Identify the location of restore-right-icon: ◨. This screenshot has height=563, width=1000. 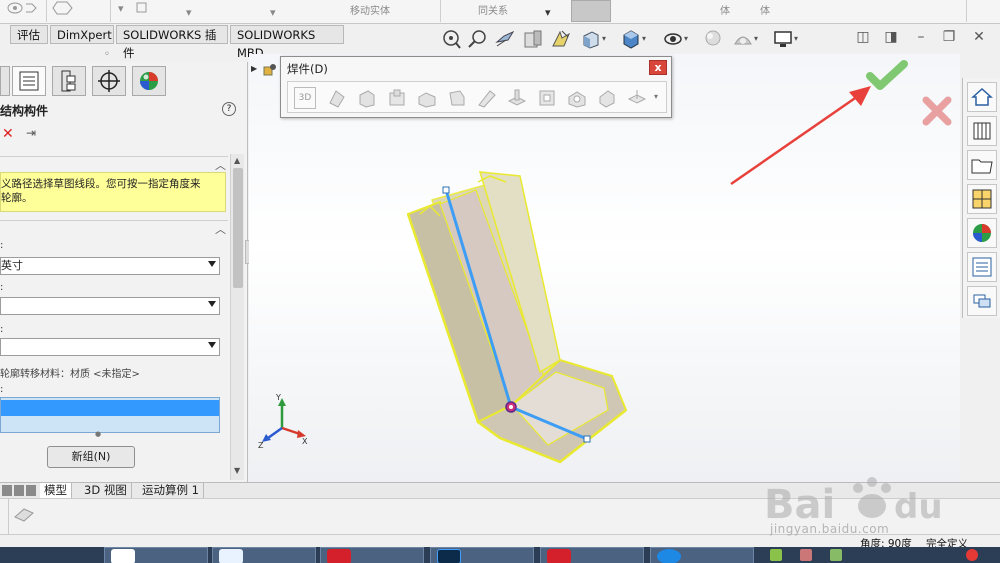
(891, 37).